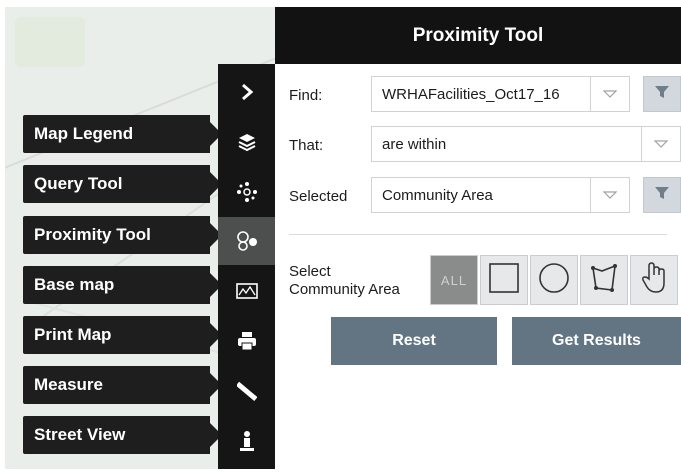  I want to click on select-all-label: ALL, so click(454, 280).